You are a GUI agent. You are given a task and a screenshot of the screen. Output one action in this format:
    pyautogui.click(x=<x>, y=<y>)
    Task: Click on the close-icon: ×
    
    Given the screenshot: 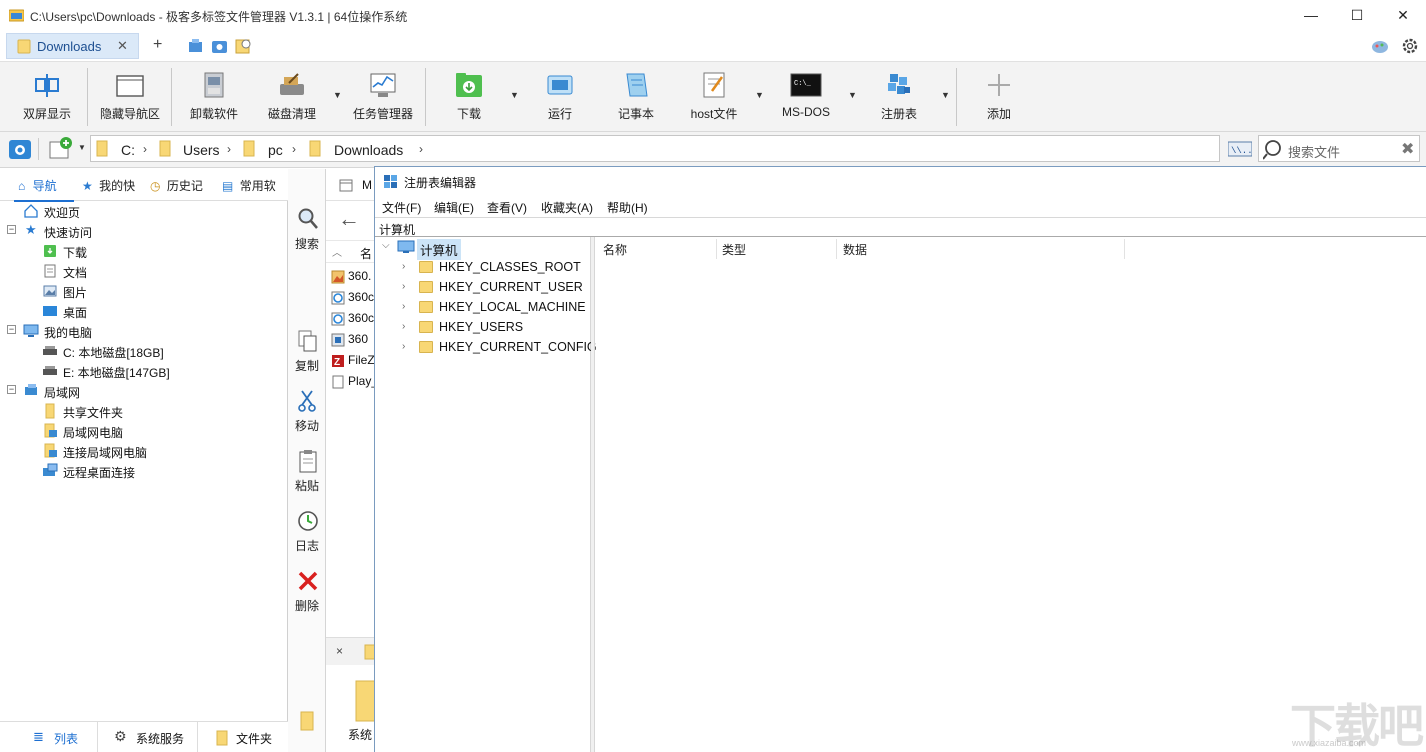 What is the action you would take?
    pyautogui.click(x=339, y=651)
    